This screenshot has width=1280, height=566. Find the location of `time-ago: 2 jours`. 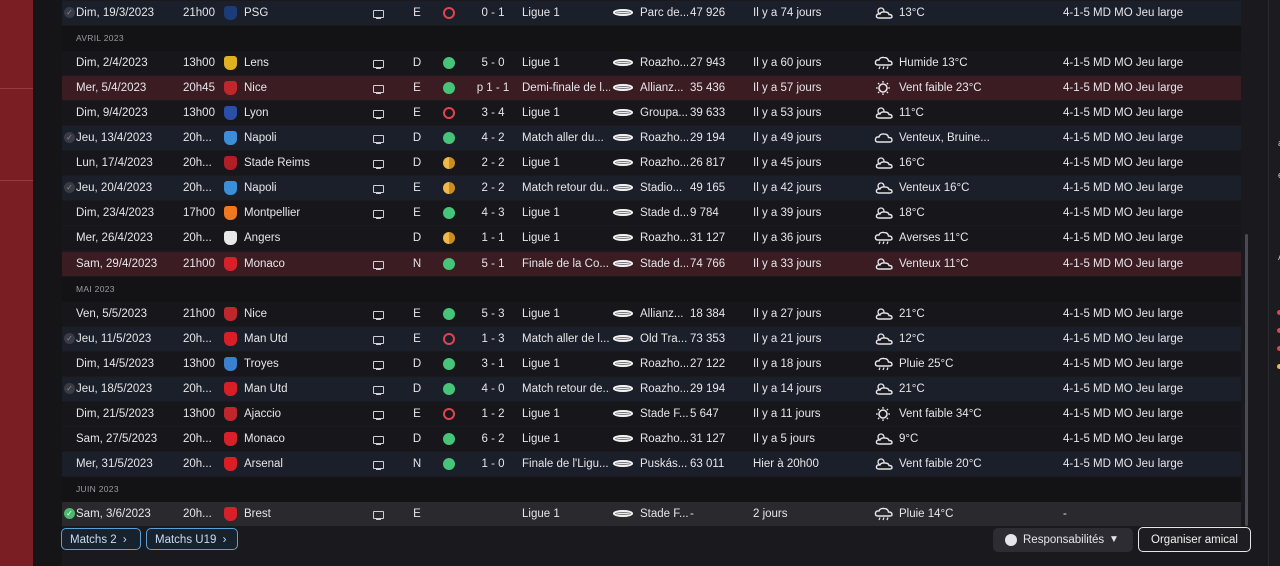

time-ago: 2 jours is located at coordinates (770, 514).